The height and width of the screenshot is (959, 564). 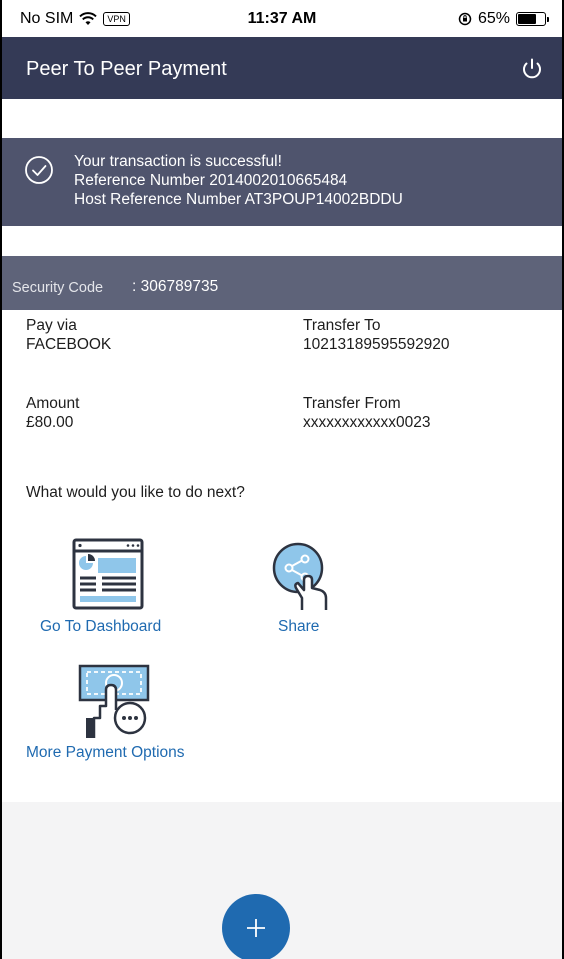 I want to click on app-header: Peer To Peer Payment, so click(x=282, y=68).